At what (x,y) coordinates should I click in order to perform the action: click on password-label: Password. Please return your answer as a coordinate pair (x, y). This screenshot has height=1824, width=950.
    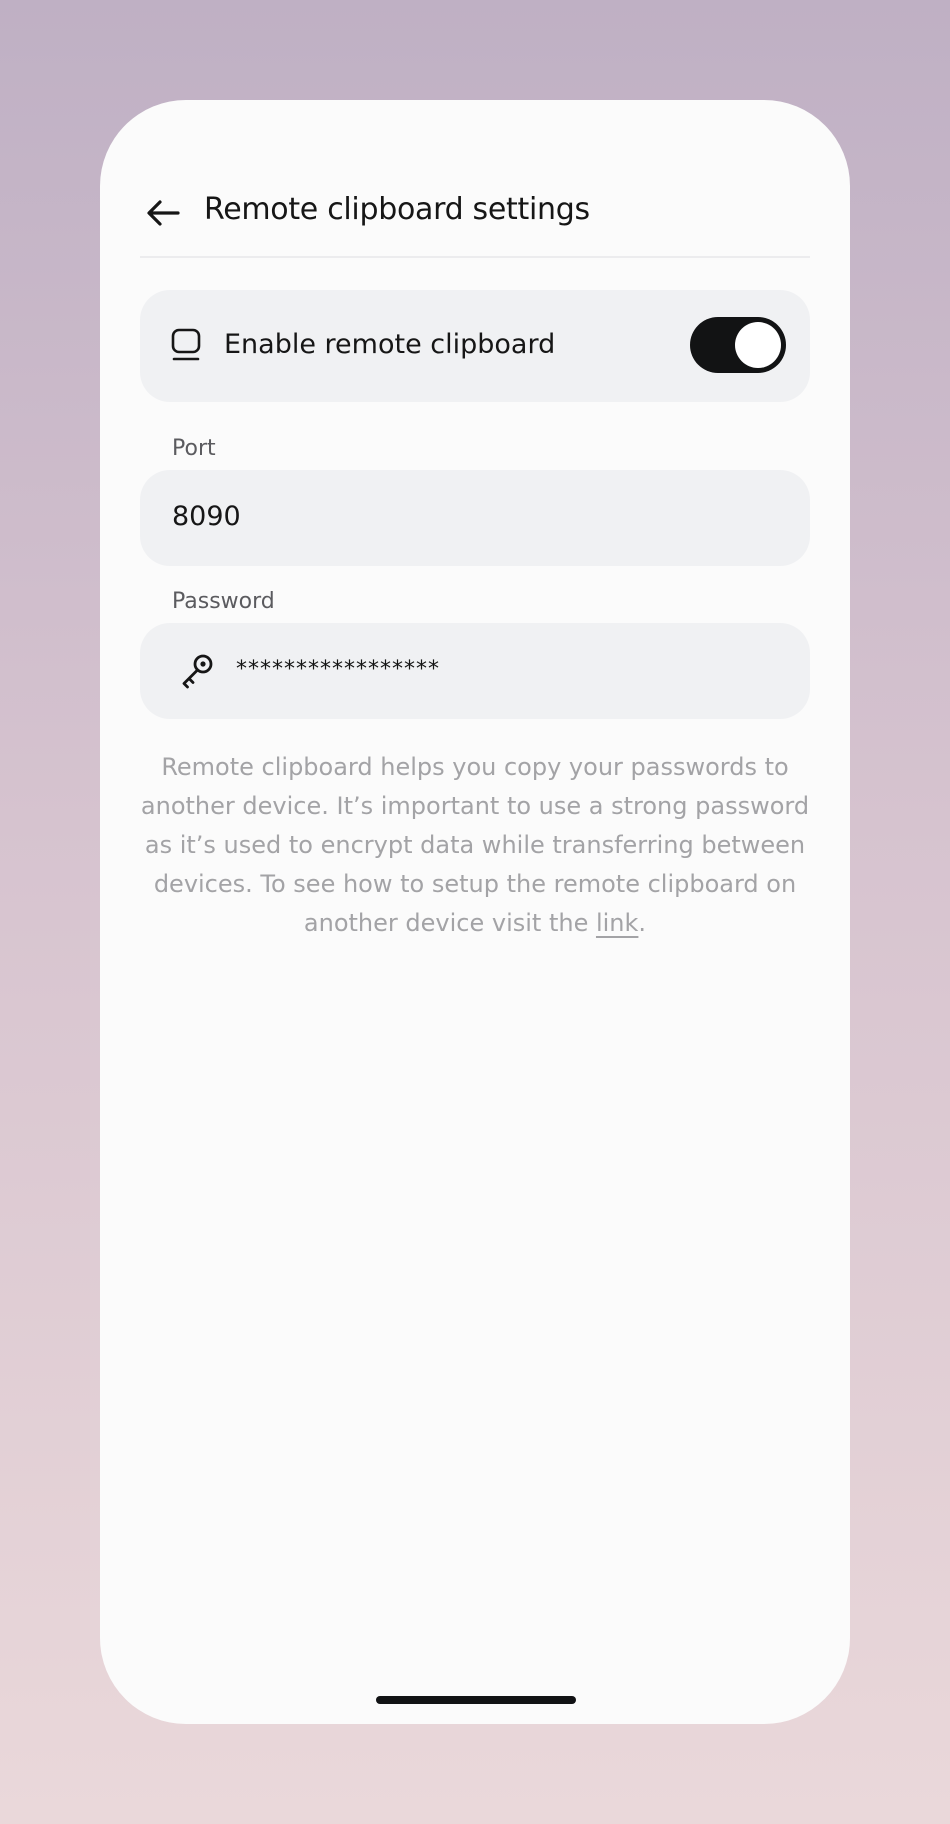
    Looking at the image, I should click on (223, 601).